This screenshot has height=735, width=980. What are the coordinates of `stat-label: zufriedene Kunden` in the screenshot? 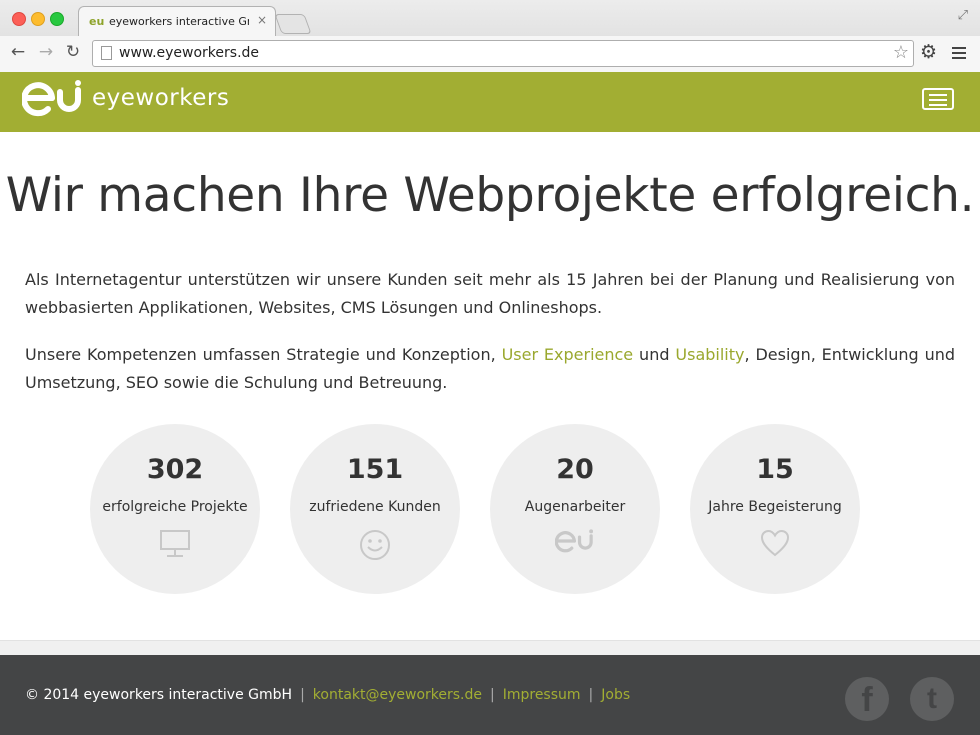 It's located at (375, 507).